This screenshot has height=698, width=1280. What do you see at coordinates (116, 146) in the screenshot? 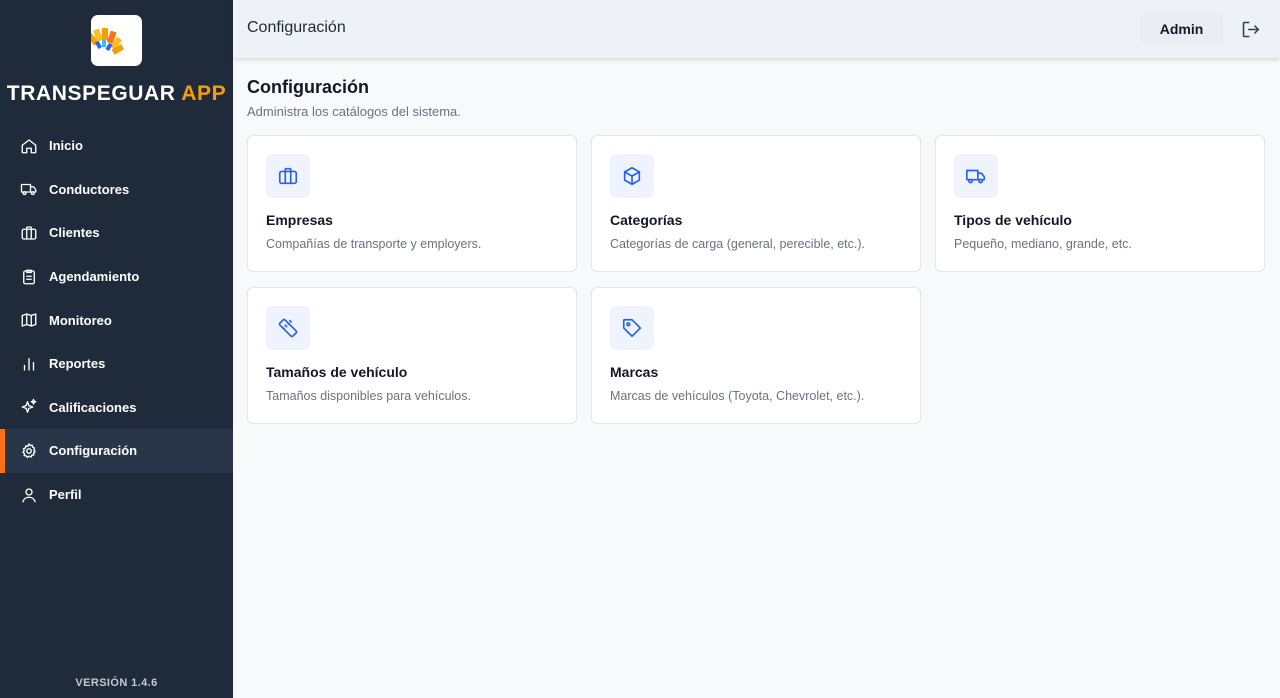
I see `sidebar-item-inicio: Inicio` at bounding box center [116, 146].